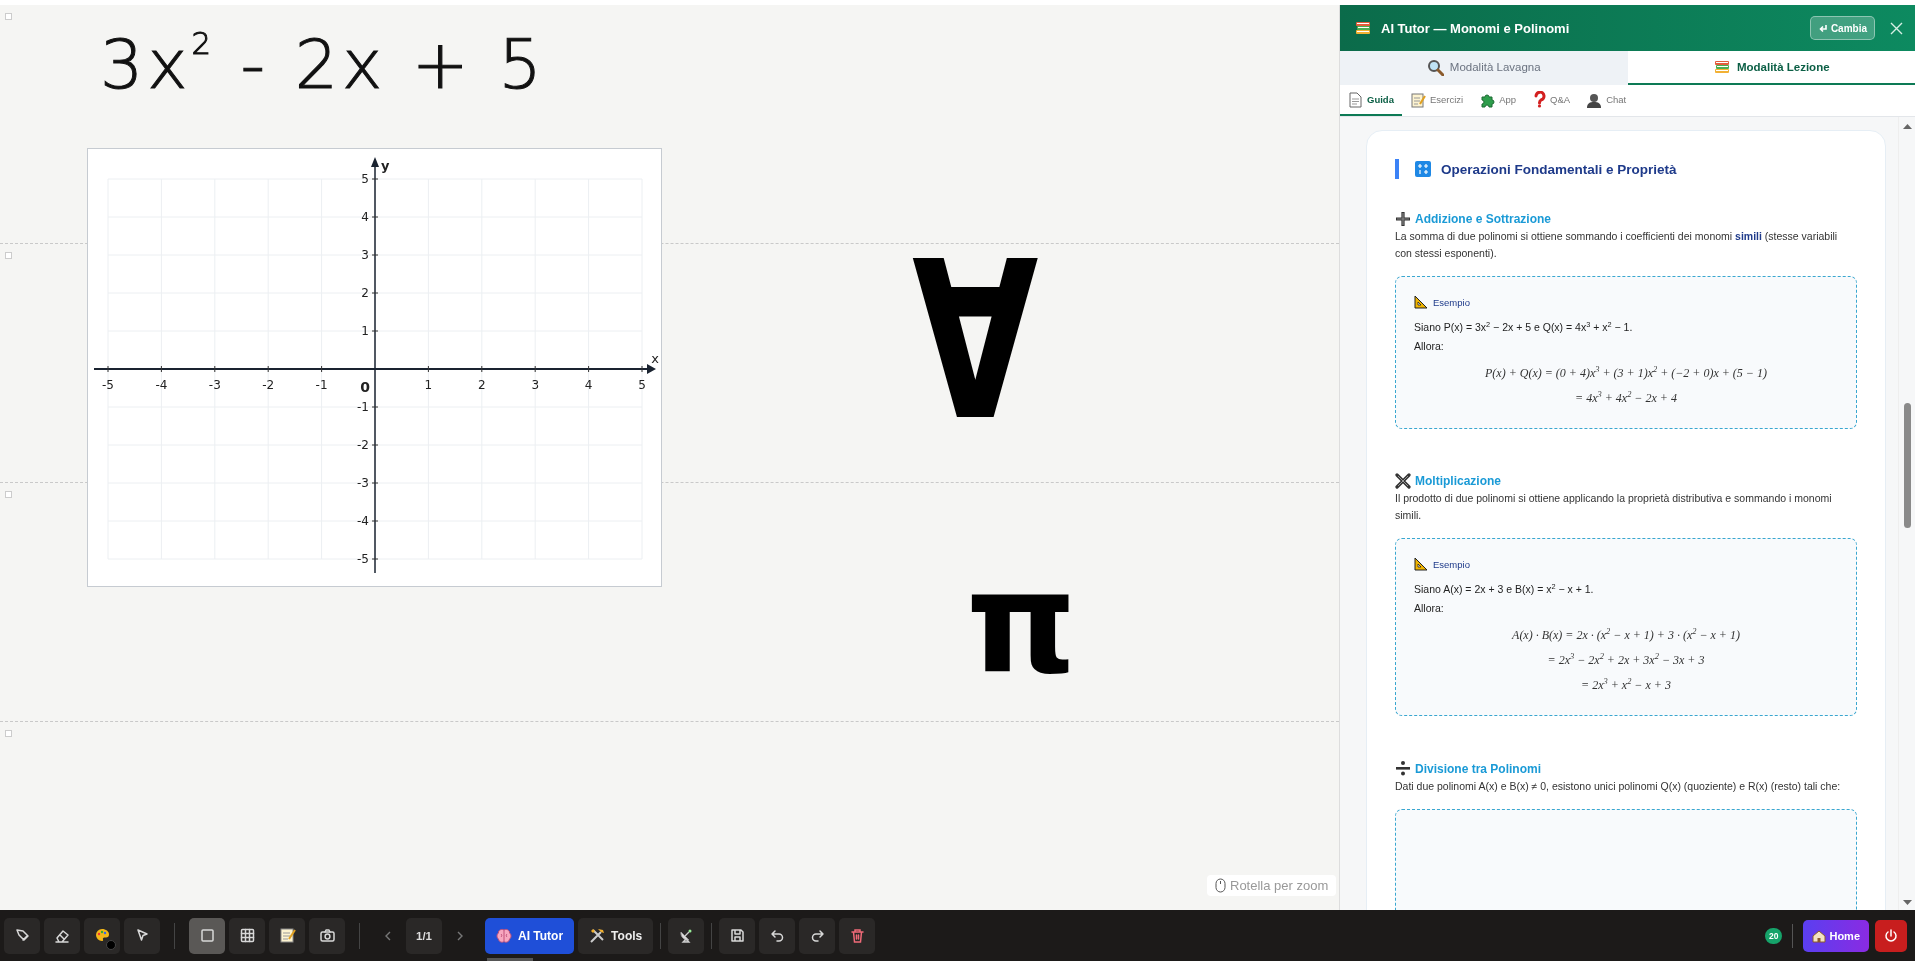  Describe the element at coordinates (1458, 481) in the screenshot. I see `subsection-title: Moltiplicazione` at that location.